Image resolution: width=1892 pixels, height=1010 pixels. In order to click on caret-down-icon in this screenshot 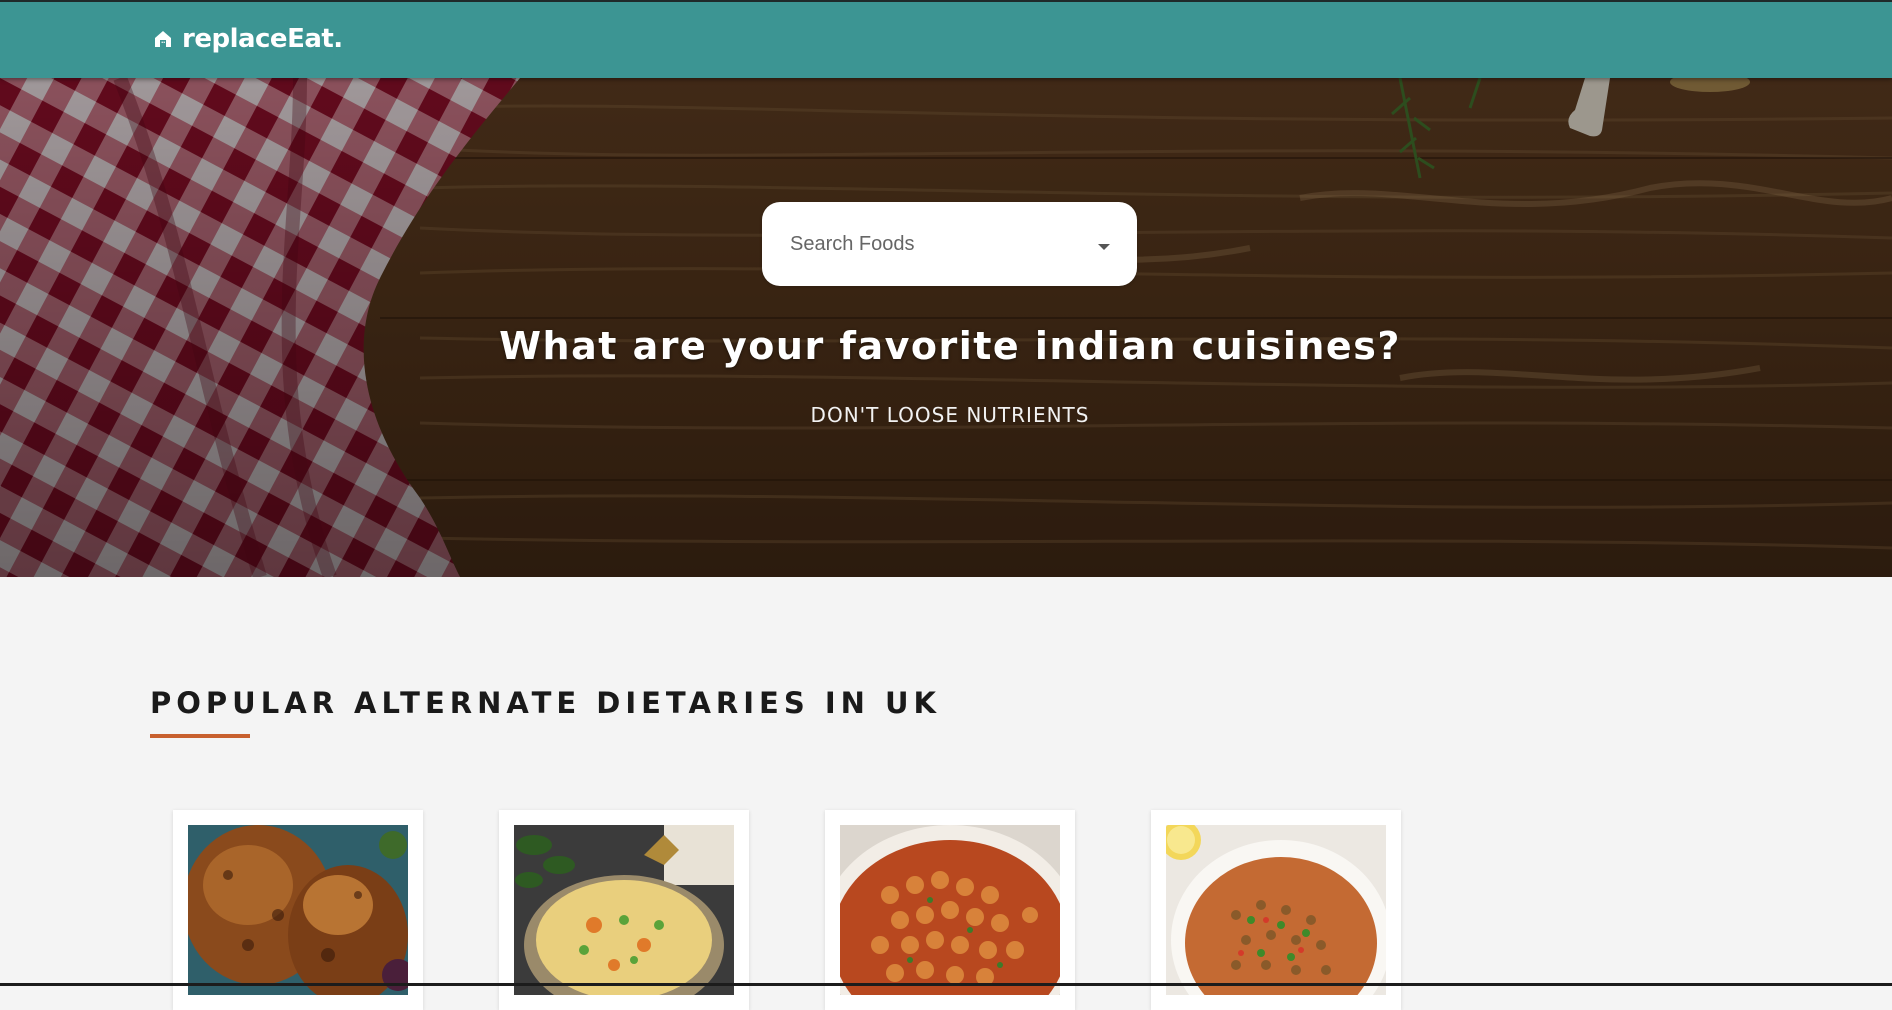, I will do `click(1104, 244)`.